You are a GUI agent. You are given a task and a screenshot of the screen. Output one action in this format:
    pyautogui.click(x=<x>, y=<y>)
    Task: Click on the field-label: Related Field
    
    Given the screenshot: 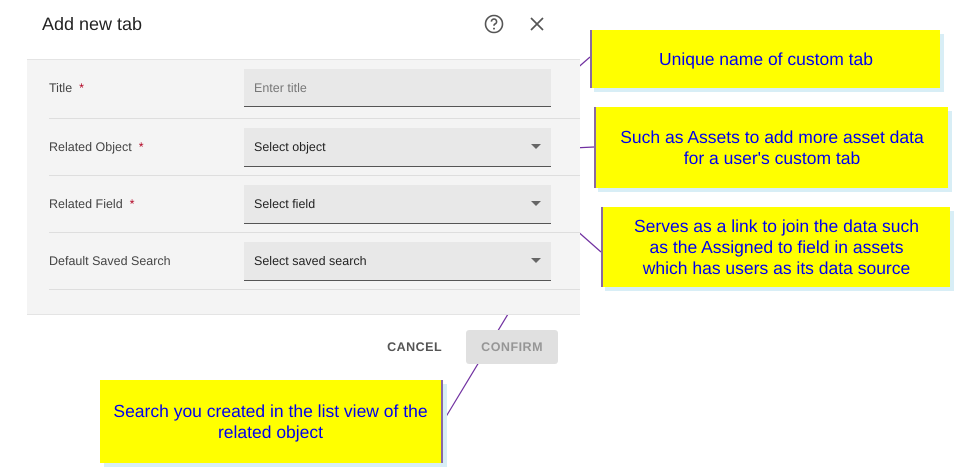 What is the action you would take?
    pyautogui.click(x=86, y=204)
    